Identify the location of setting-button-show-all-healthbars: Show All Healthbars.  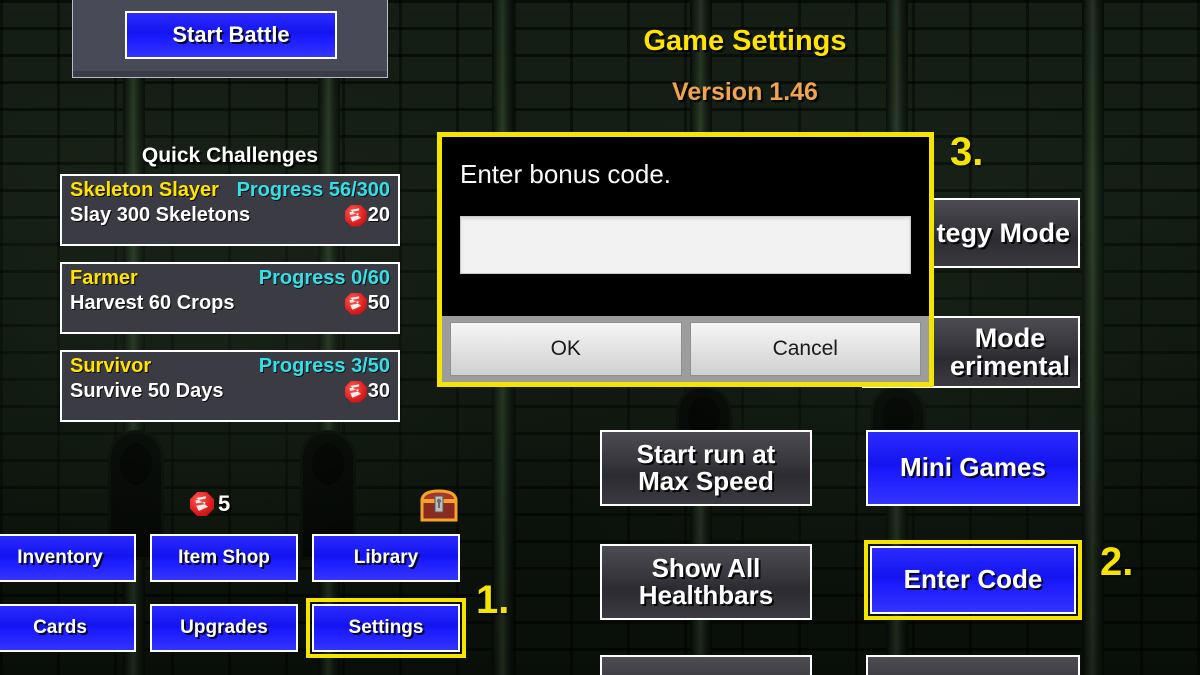
(706, 582).